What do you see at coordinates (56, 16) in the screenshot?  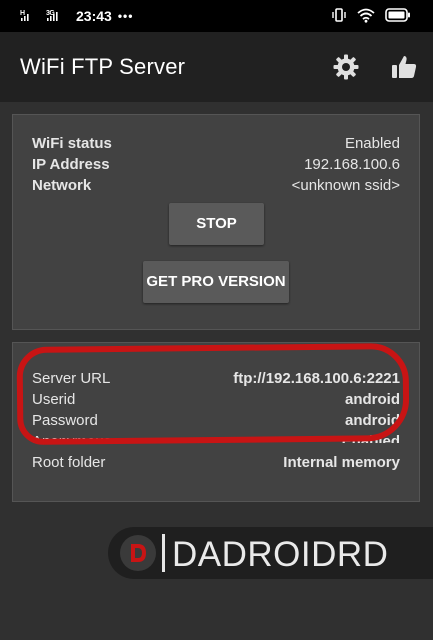 I see `signal-sim2-icon: 3G` at bounding box center [56, 16].